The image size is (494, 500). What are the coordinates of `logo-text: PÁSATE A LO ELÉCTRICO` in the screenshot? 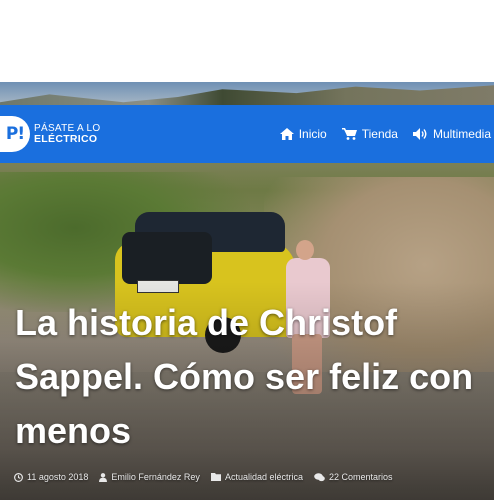 It's located at (67, 134).